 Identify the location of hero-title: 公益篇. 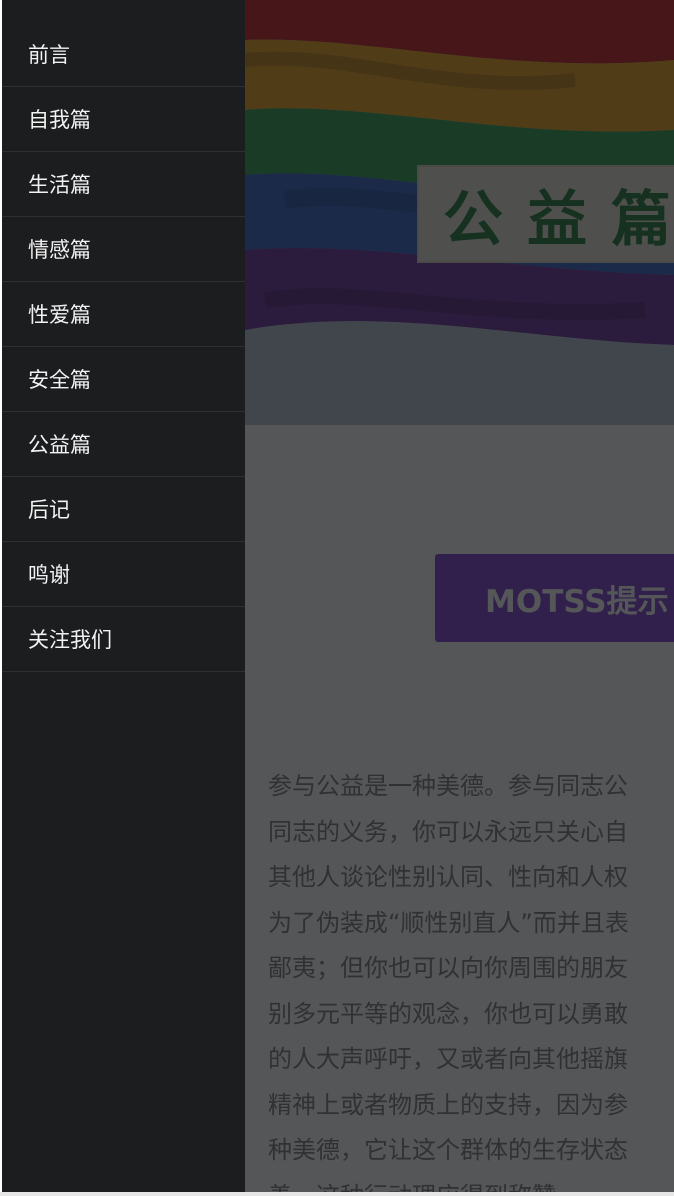
(558, 219).